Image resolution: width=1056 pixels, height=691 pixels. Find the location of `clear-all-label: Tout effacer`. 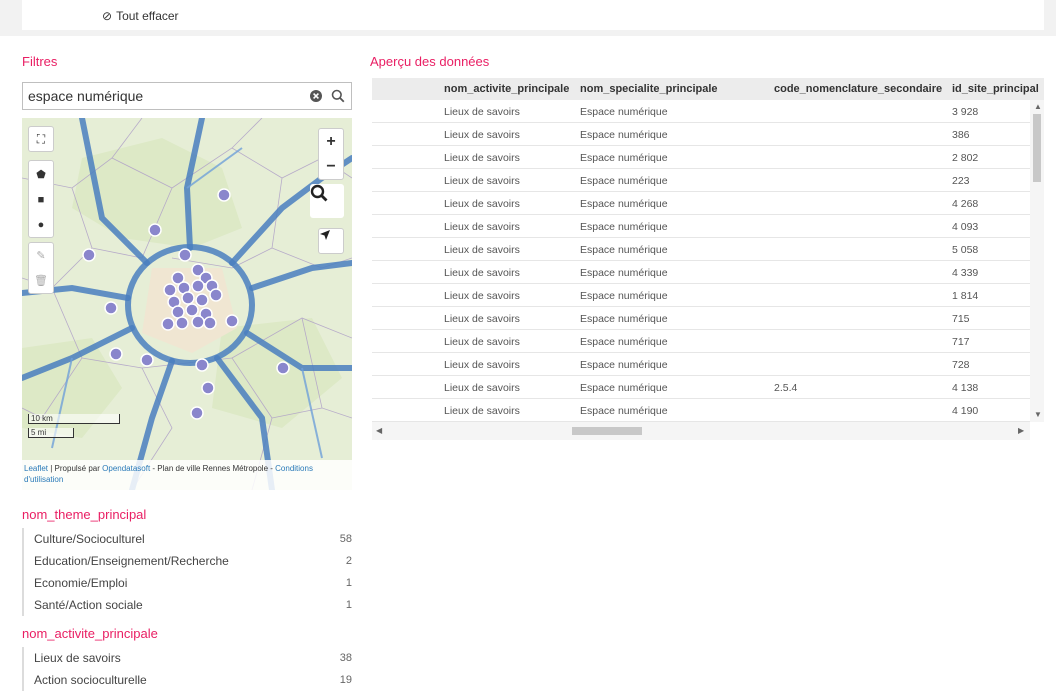

clear-all-label: Tout effacer is located at coordinates (147, 16).